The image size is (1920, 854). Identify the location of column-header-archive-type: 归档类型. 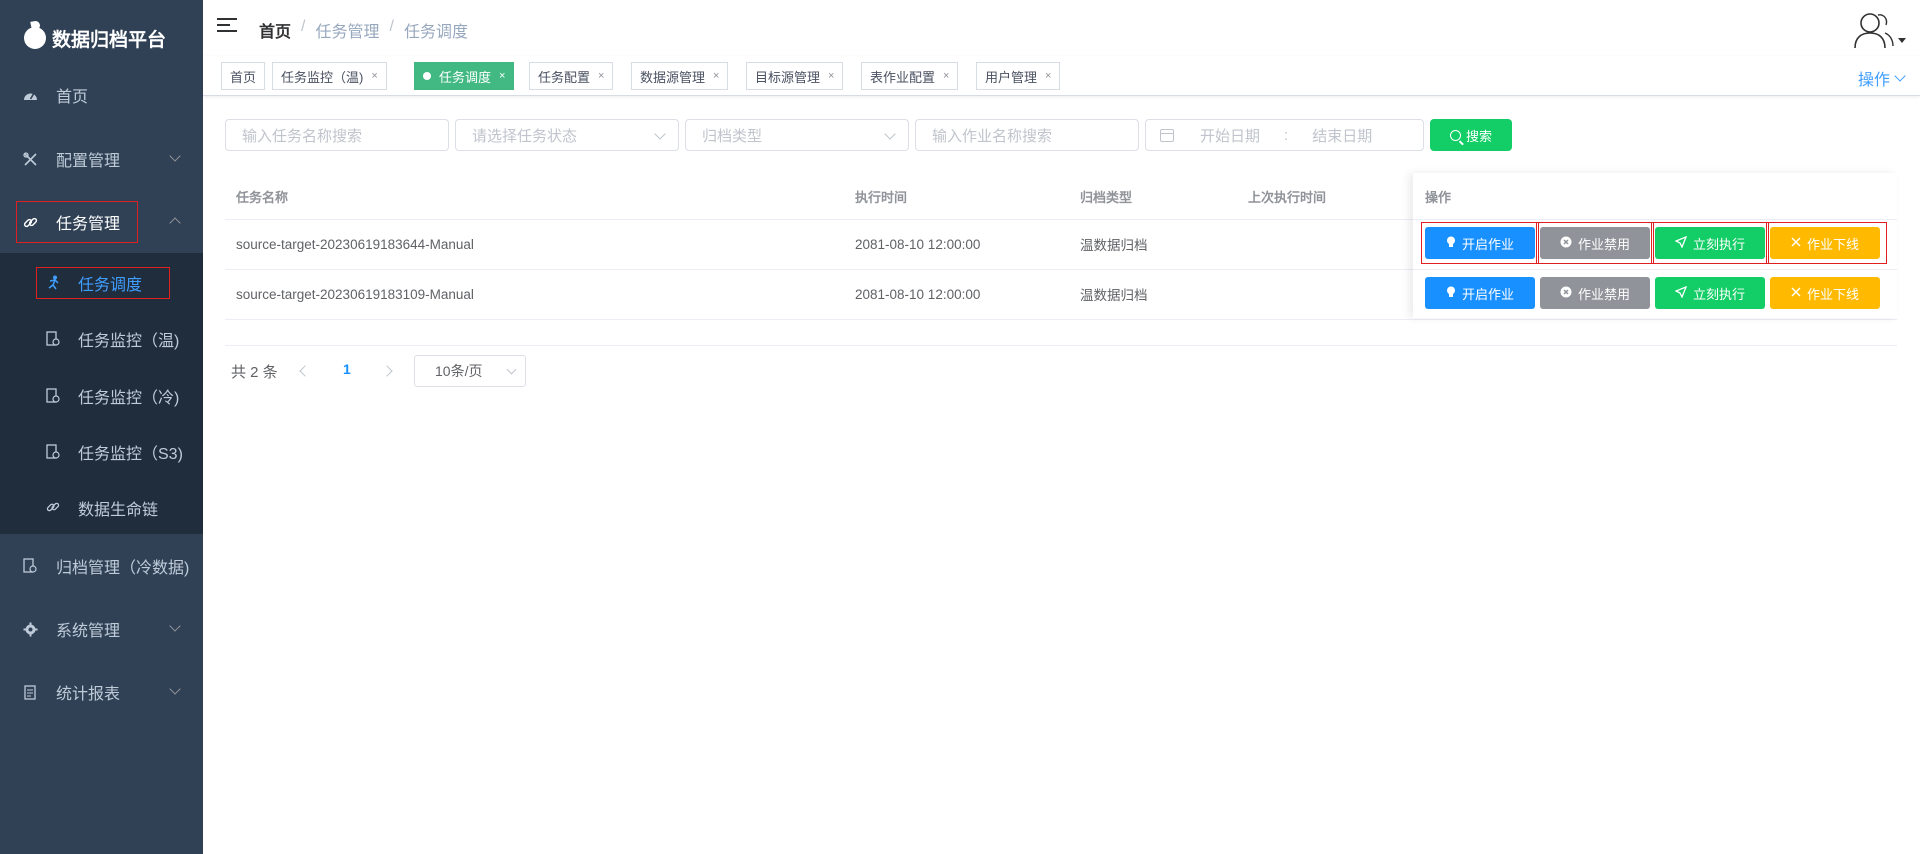
(1106, 197).